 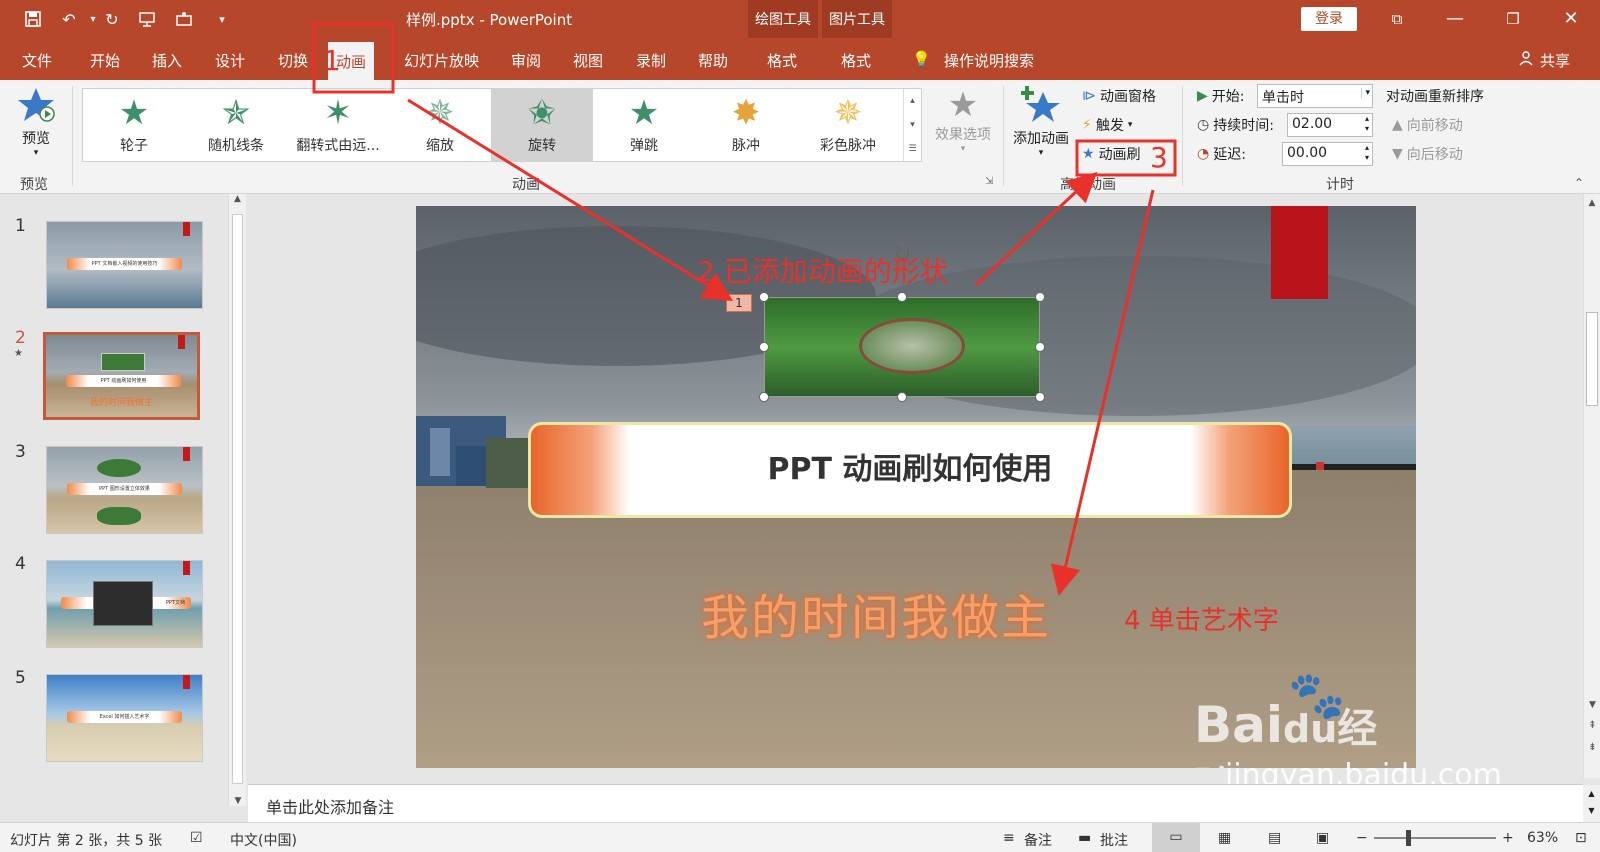 I want to click on collapse-ribbon-icon: ⌃, so click(x=1579, y=183).